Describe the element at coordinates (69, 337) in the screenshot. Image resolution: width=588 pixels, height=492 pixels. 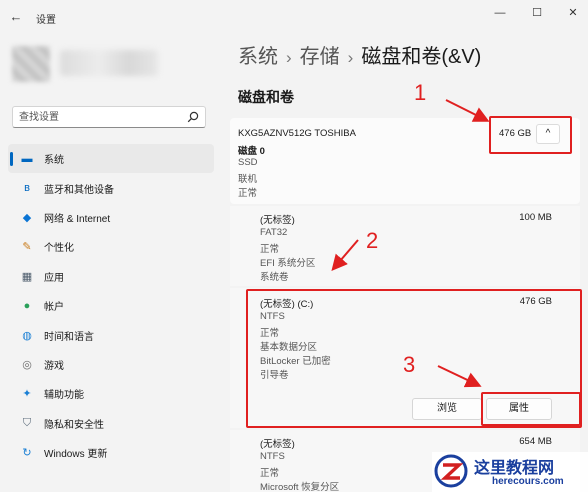
I see `sidebar-item-label: 时间和语言` at that location.